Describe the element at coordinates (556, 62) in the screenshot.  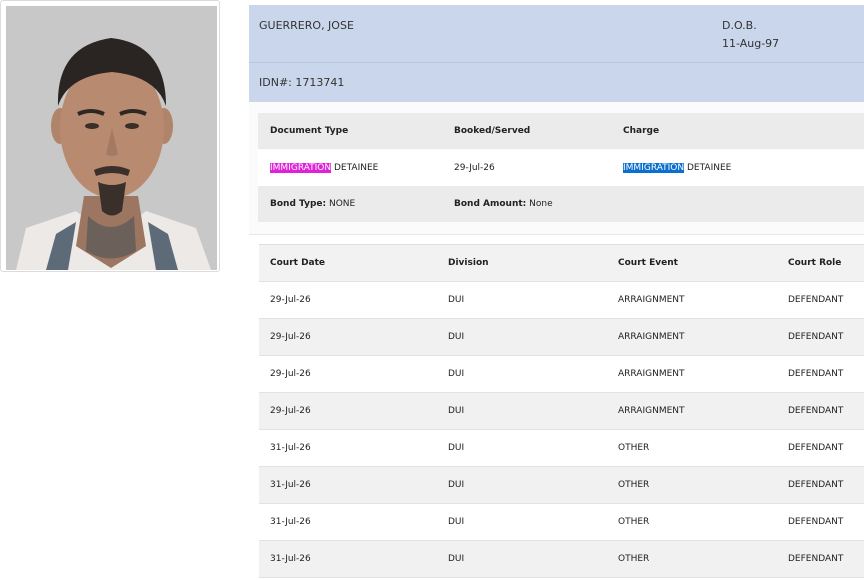
I see `header-divider` at that location.